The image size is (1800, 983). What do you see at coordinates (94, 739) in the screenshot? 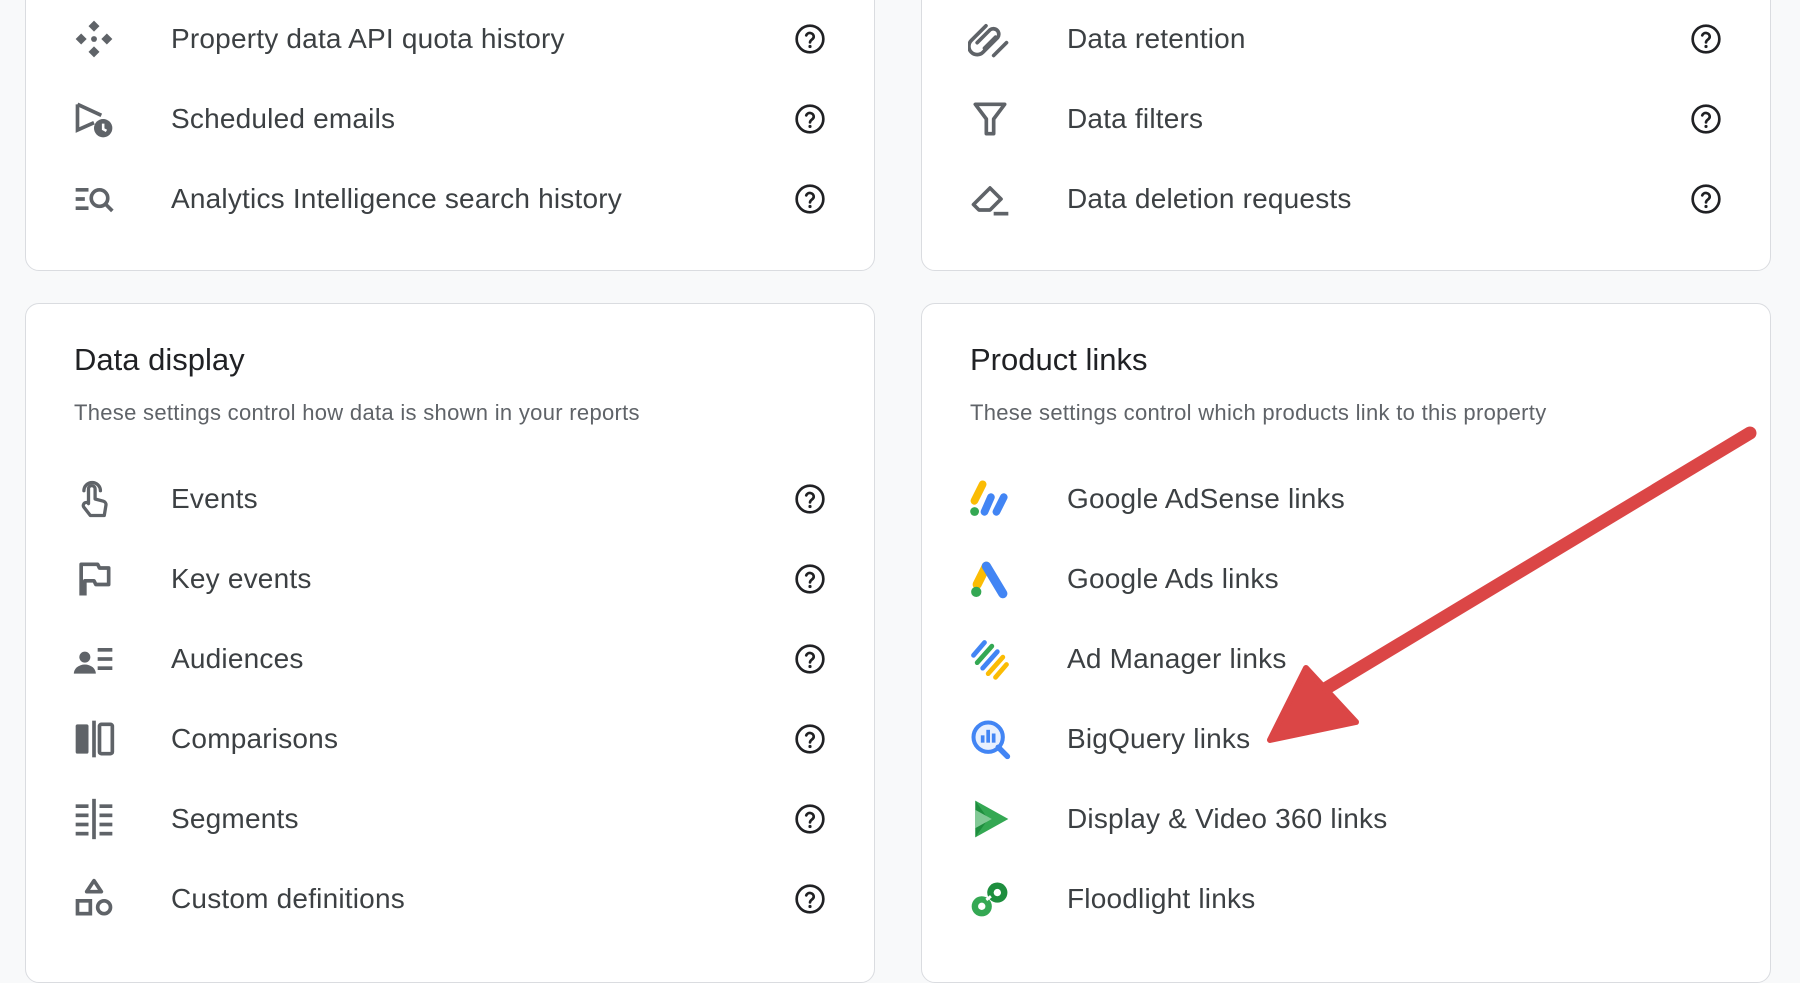
I see `comparisons-icon` at bounding box center [94, 739].